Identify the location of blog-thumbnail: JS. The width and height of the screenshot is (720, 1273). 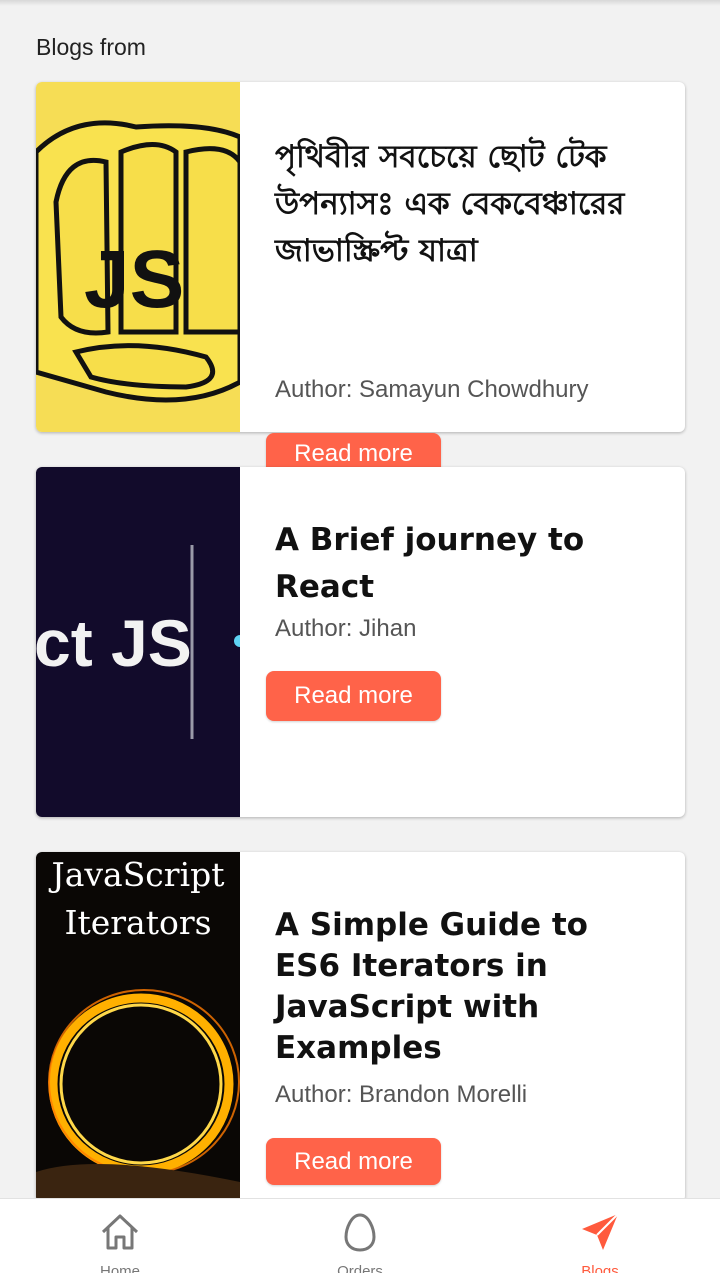
(138, 257).